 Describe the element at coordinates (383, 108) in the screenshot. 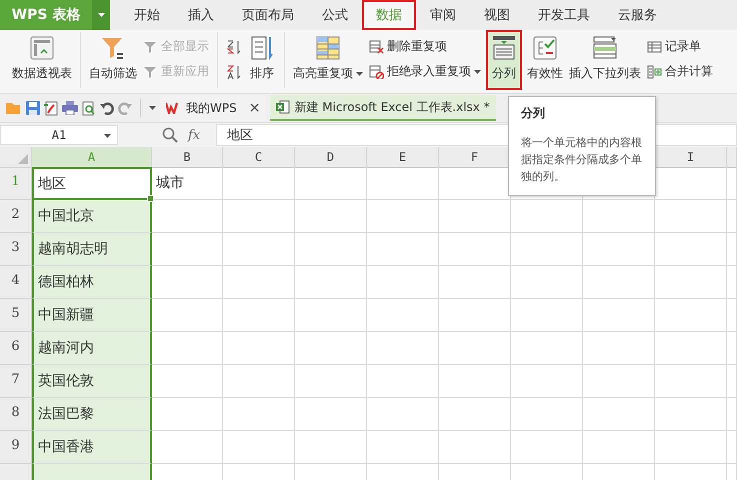

I see `document-tab: 新建 Microsoft Excel 工作表.xlsx *` at that location.